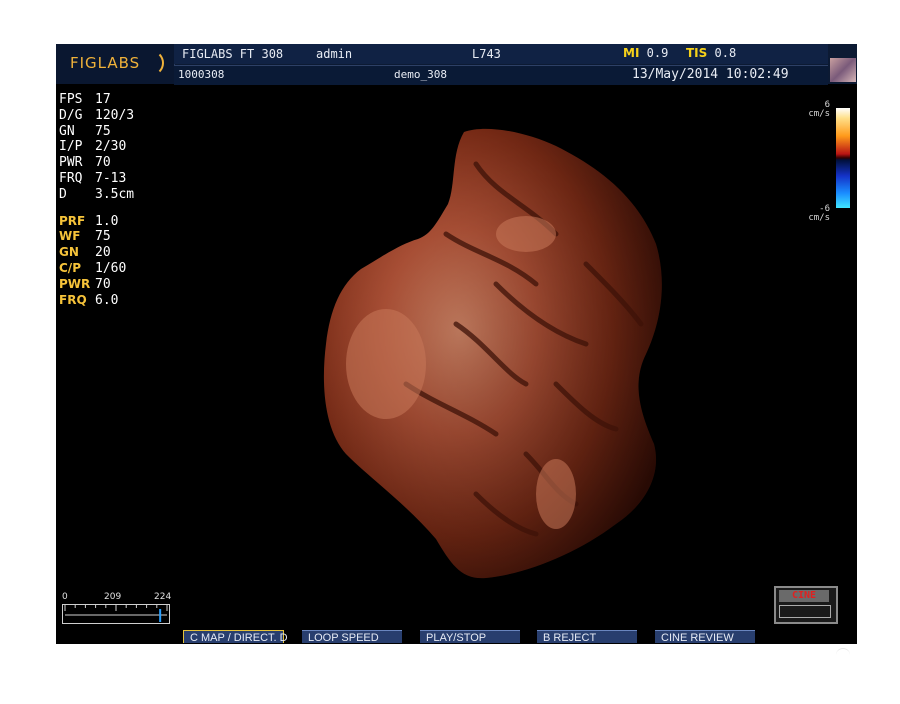  Describe the element at coordinates (96, 208) in the screenshot. I see `param-spacer` at that location.